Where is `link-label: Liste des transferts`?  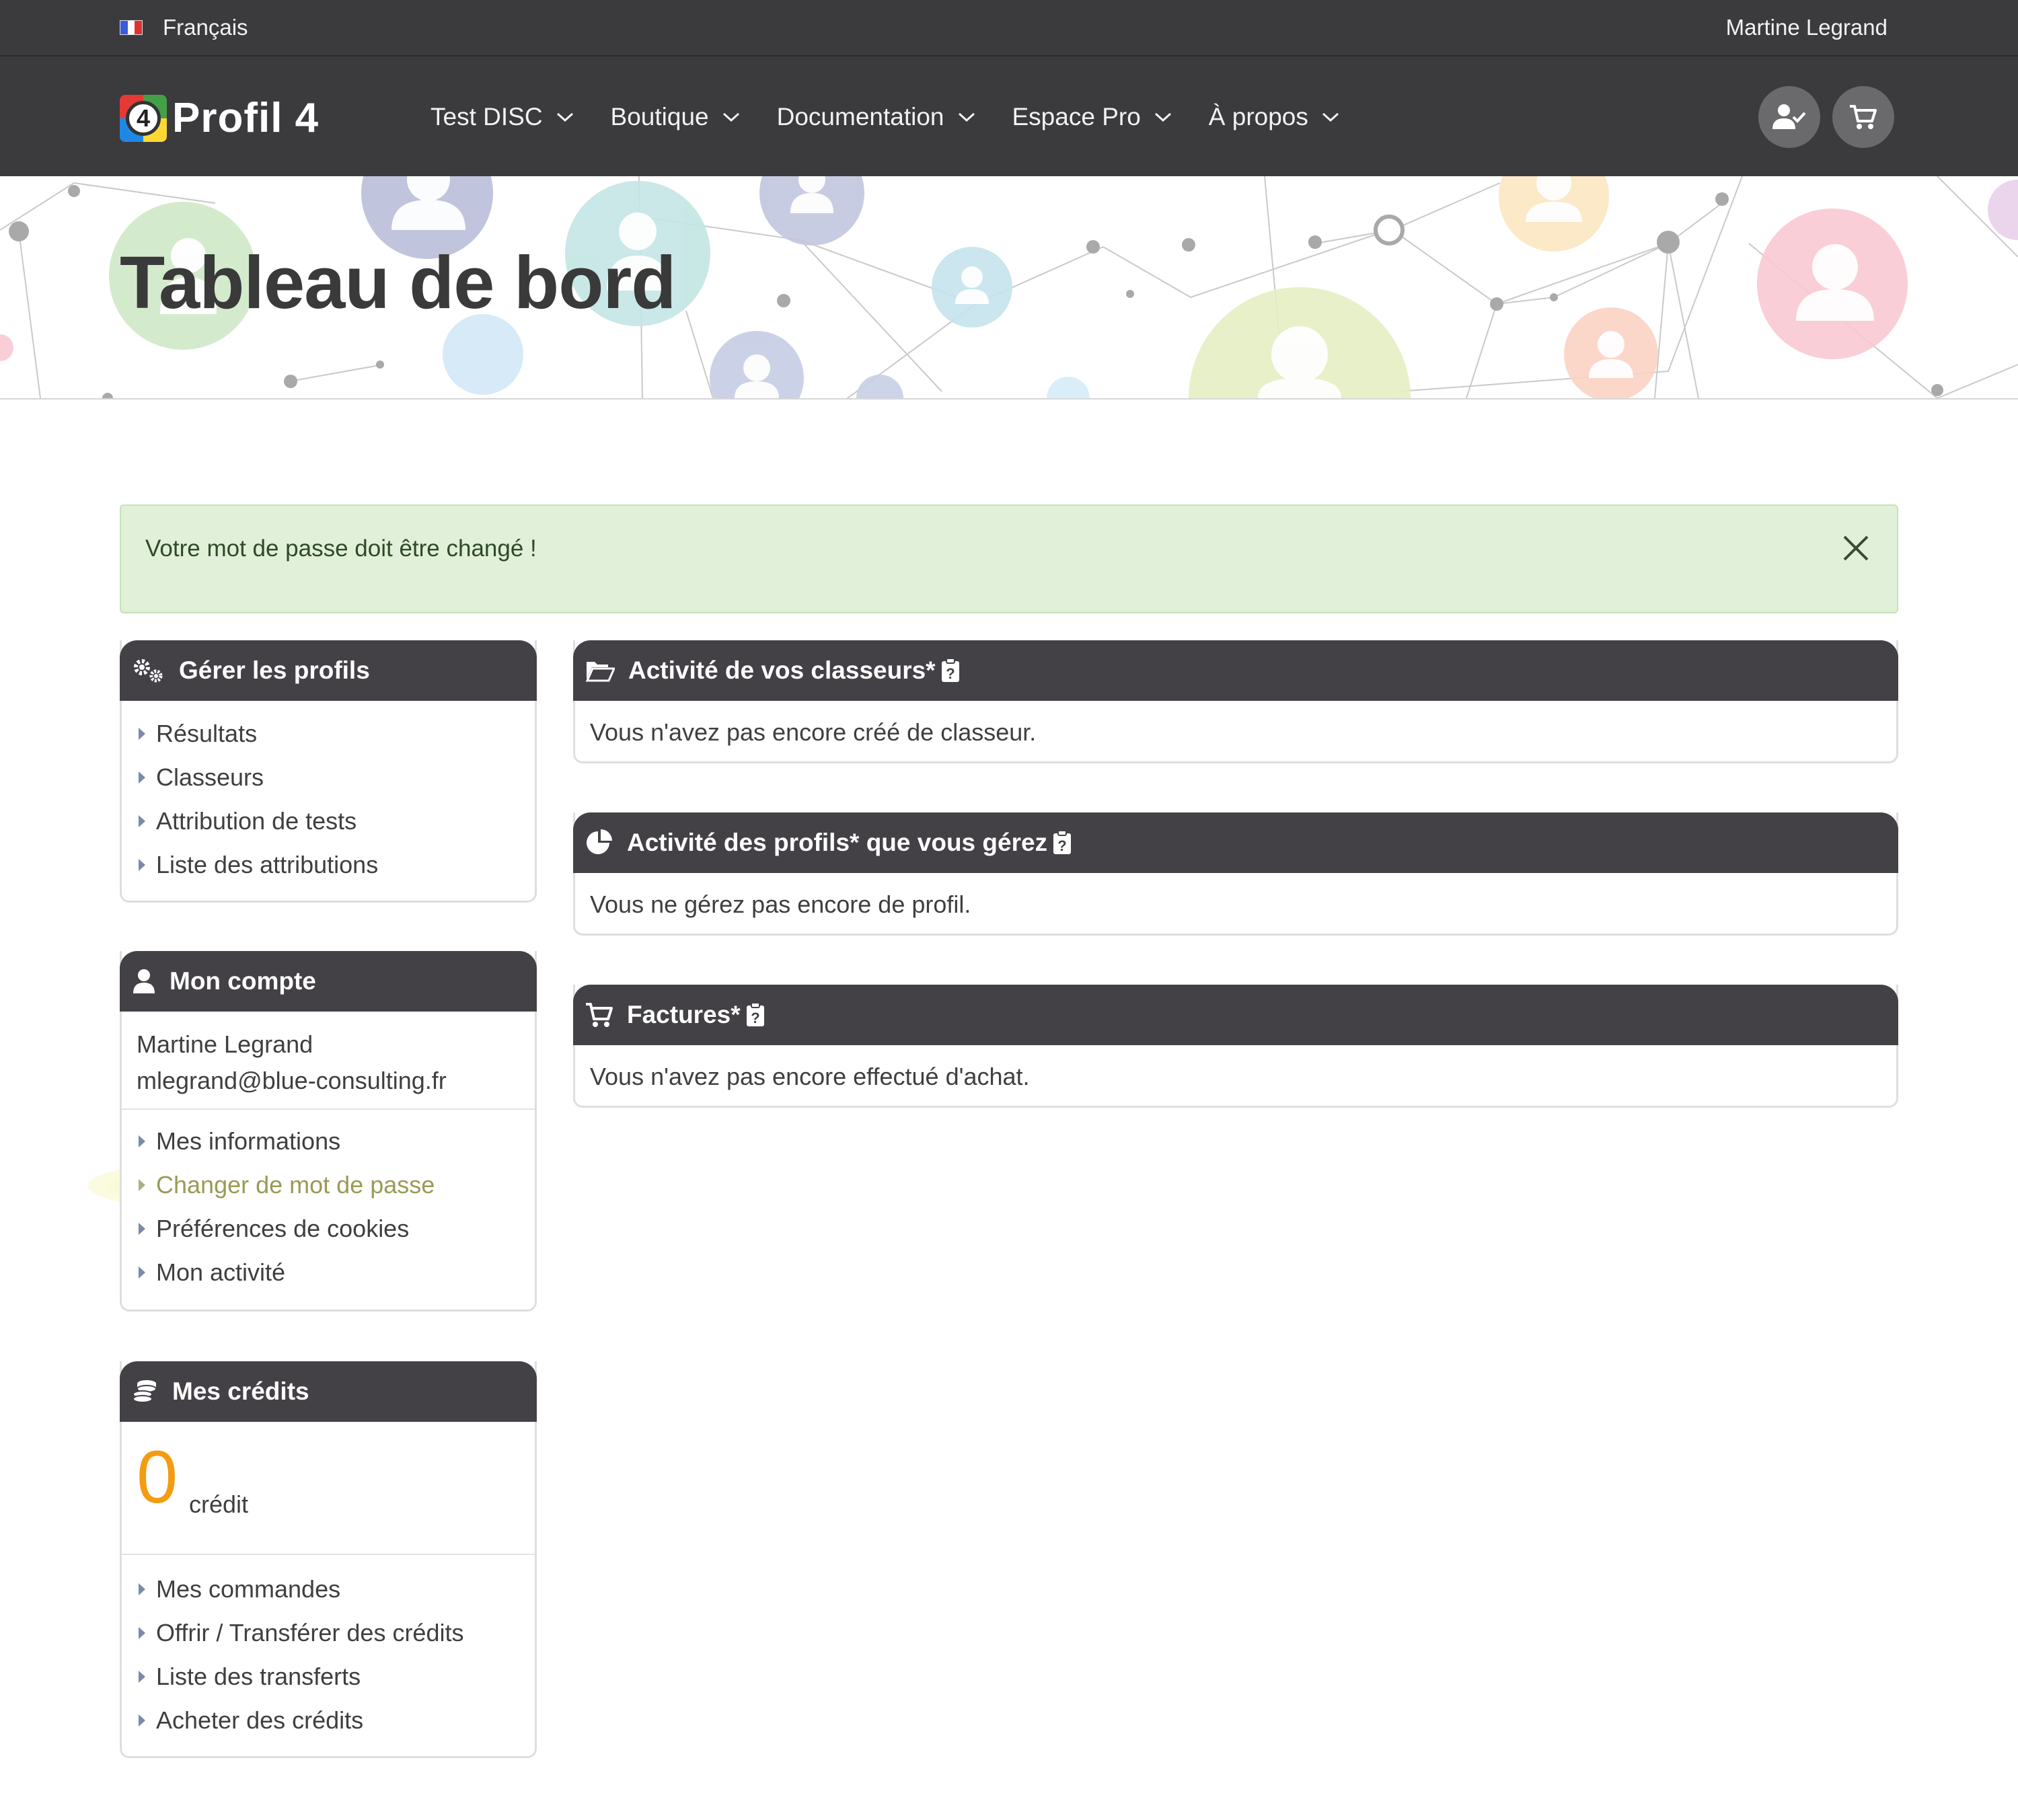
link-label: Liste des transferts is located at coordinates (258, 1676).